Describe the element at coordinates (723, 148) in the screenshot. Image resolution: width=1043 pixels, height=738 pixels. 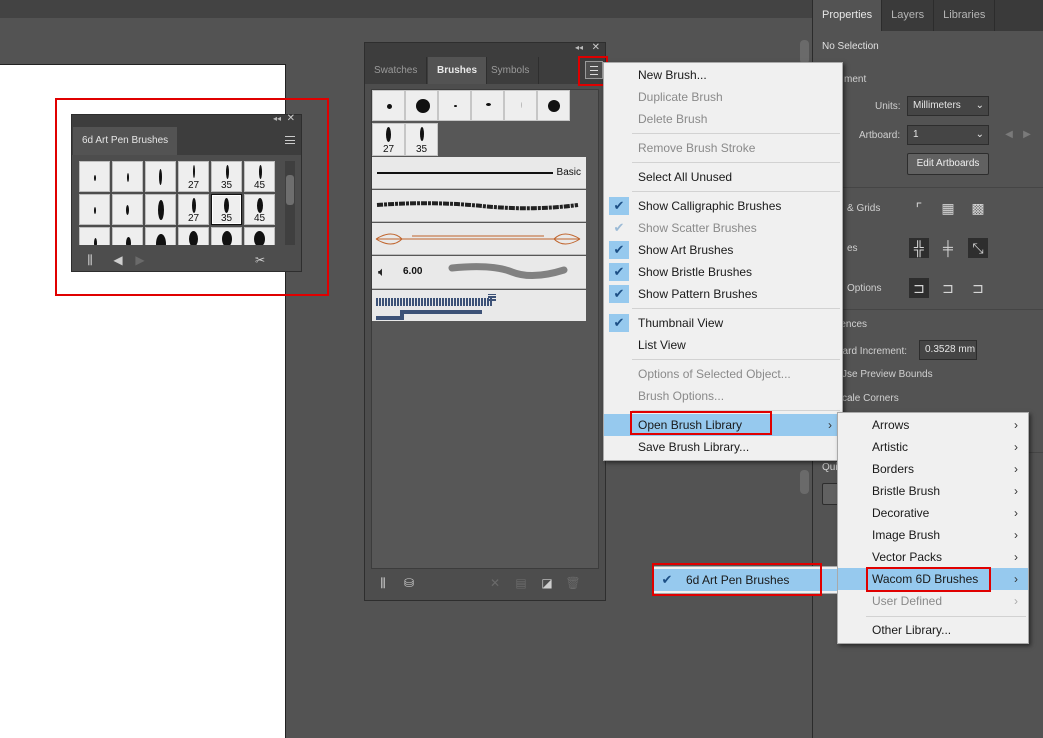
I see `menu-item-remove-brush-stroke: Remove Brush Stroke` at that location.